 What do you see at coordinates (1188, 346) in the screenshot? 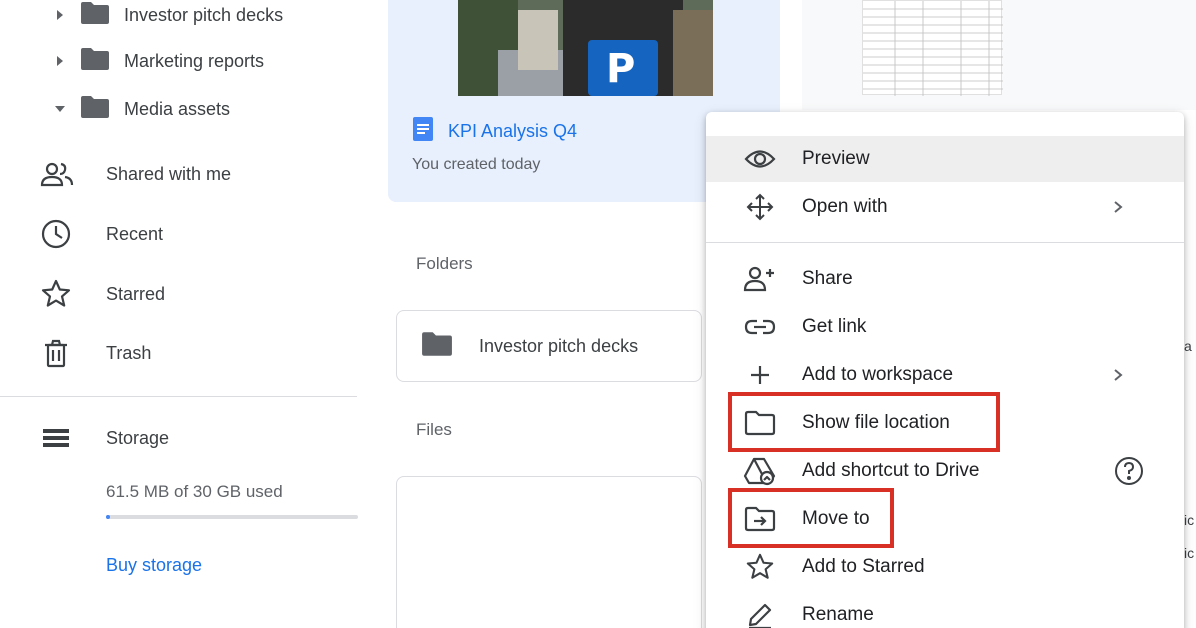
I see `clipped-edge-text: a` at bounding box center [1188, 346].